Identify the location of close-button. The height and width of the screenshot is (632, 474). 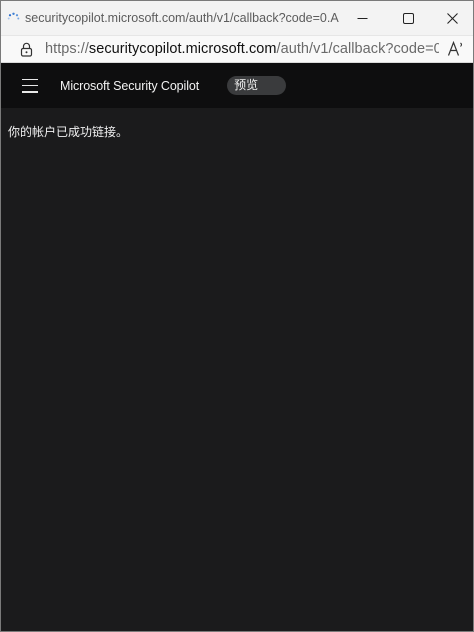
(452, 18).